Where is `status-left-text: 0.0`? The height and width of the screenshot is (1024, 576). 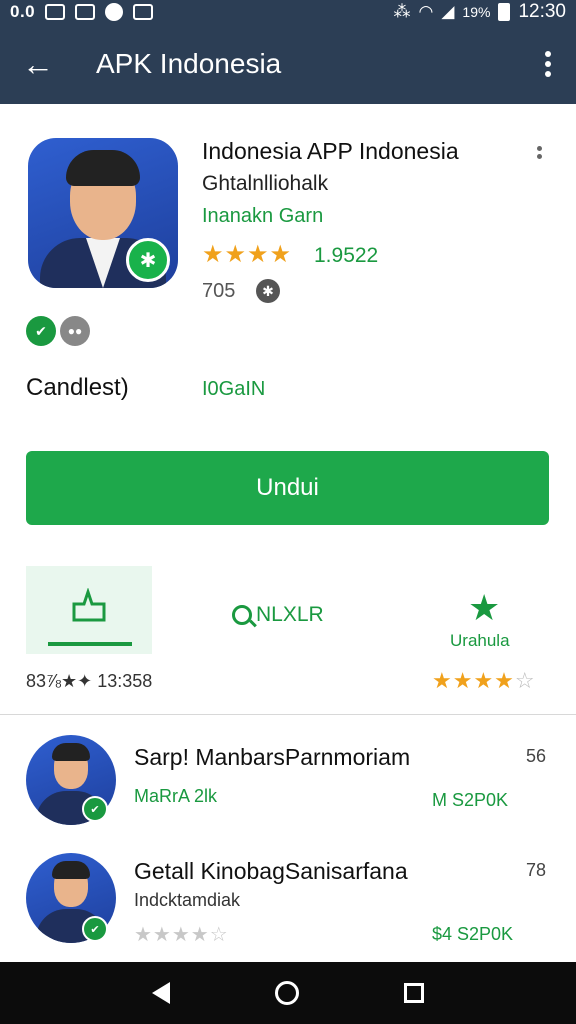 status-left-text: 0.0 is located at coordinates (23, 11).